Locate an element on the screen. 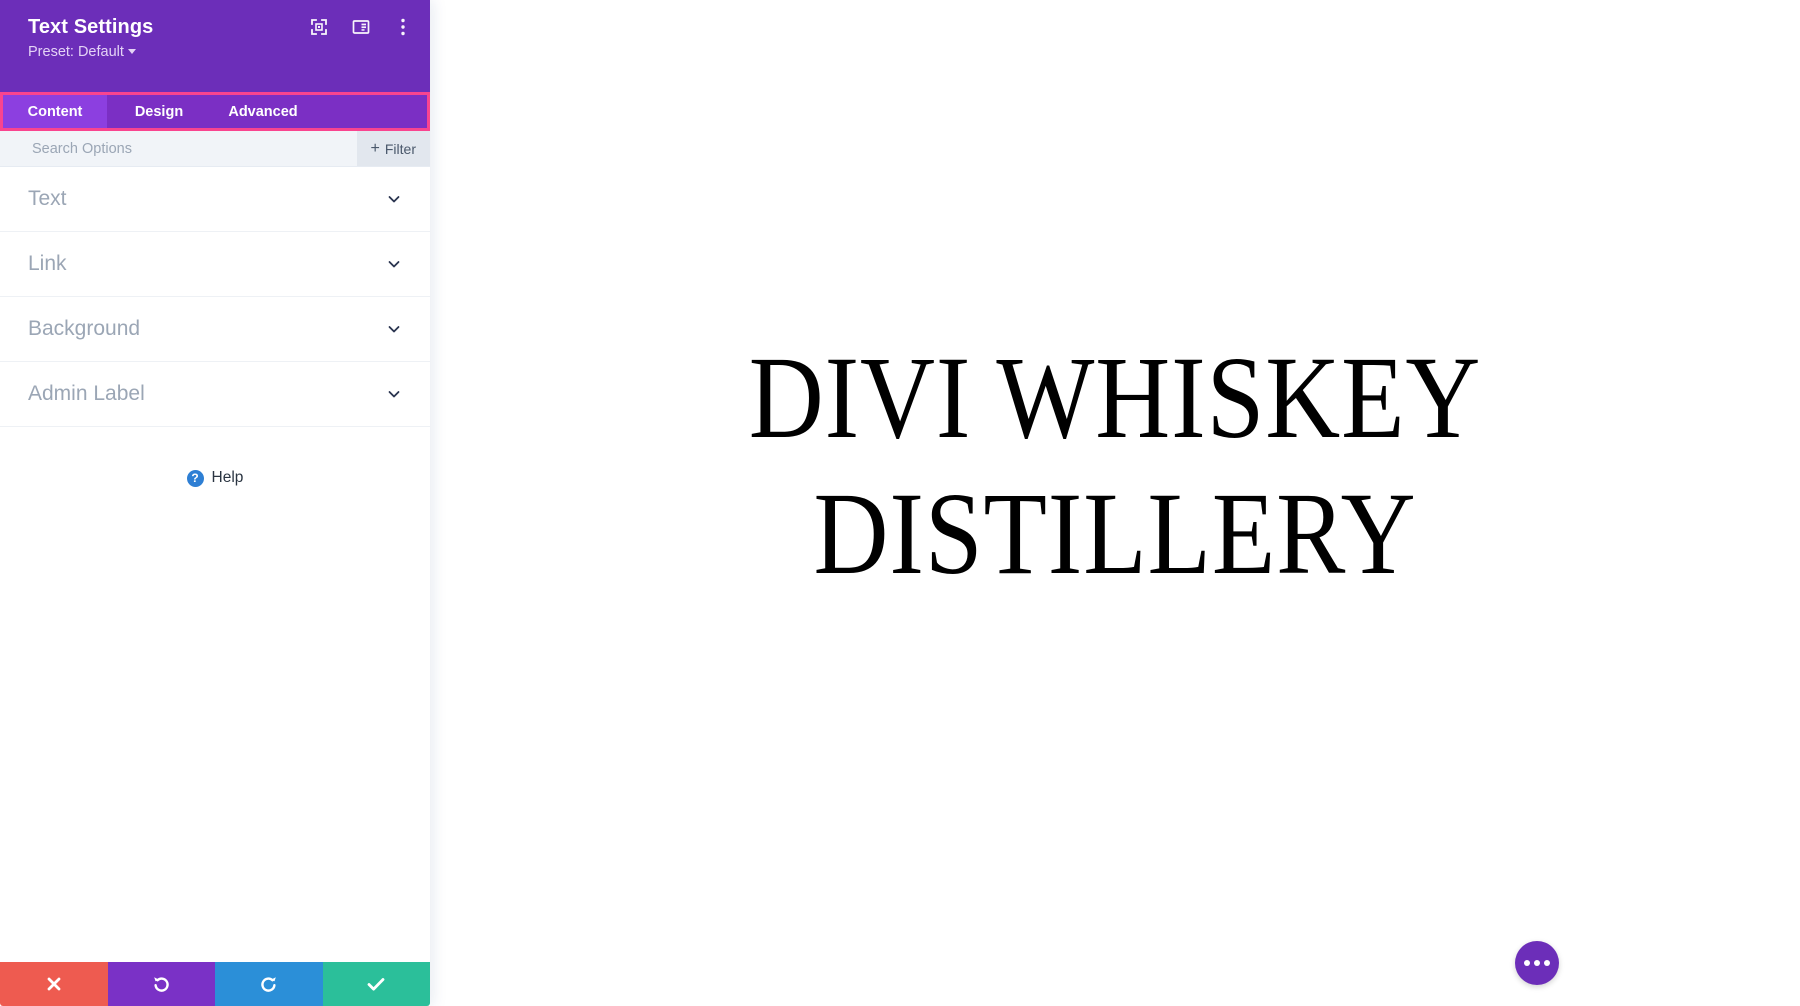  tab-content-label: Content is located at coordinates (55, 111).